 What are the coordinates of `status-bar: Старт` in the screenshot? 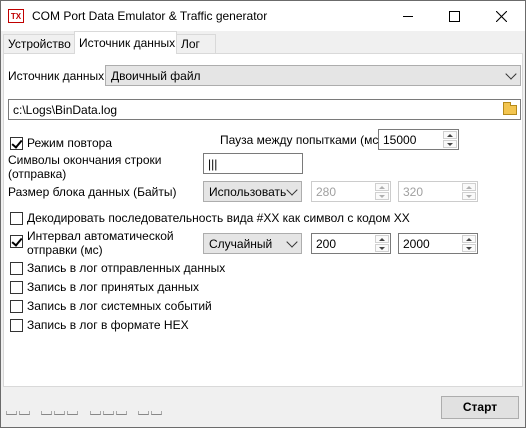 It's located at (263, 407).